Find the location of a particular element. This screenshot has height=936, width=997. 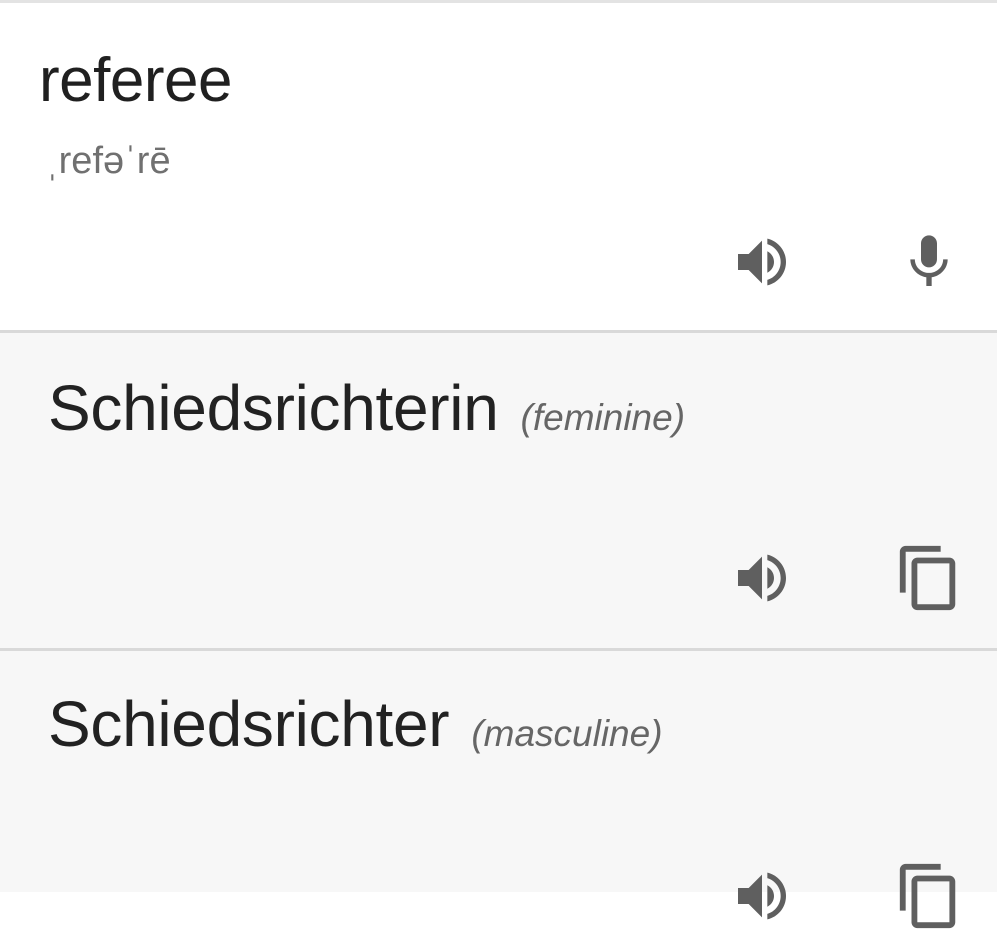

source-word: referee is located at coordinates (135, 80).